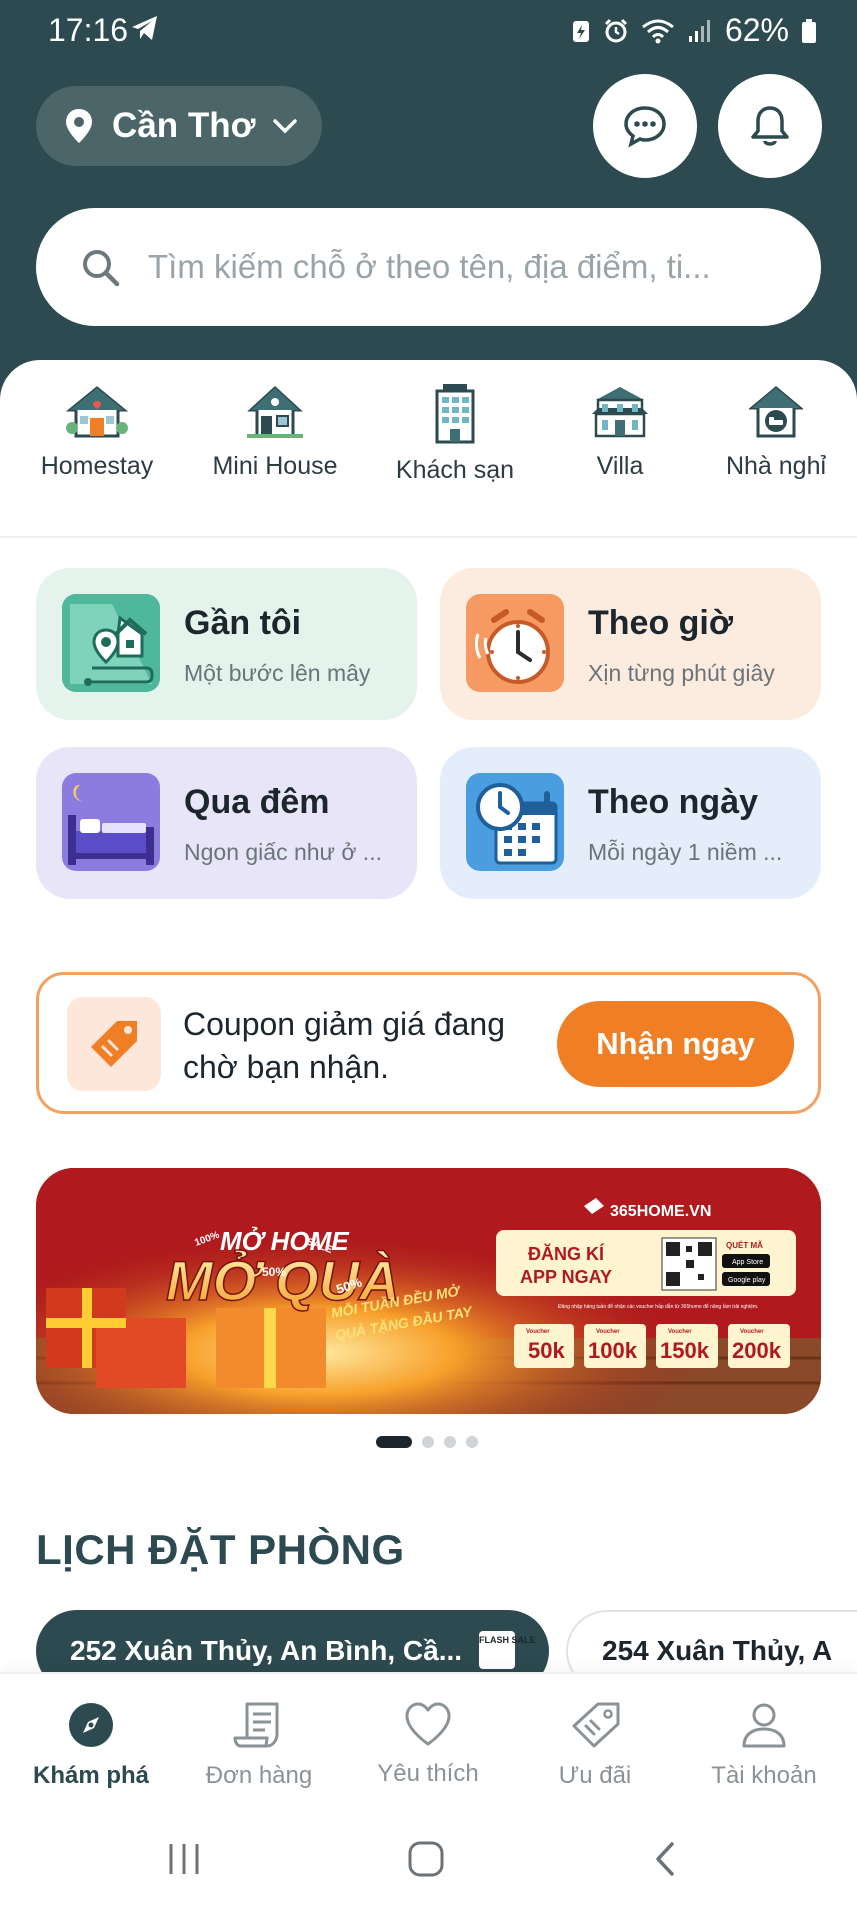 This screenshot has width=857, height=1911. I want to click on motel-icon, so click(776, 412).